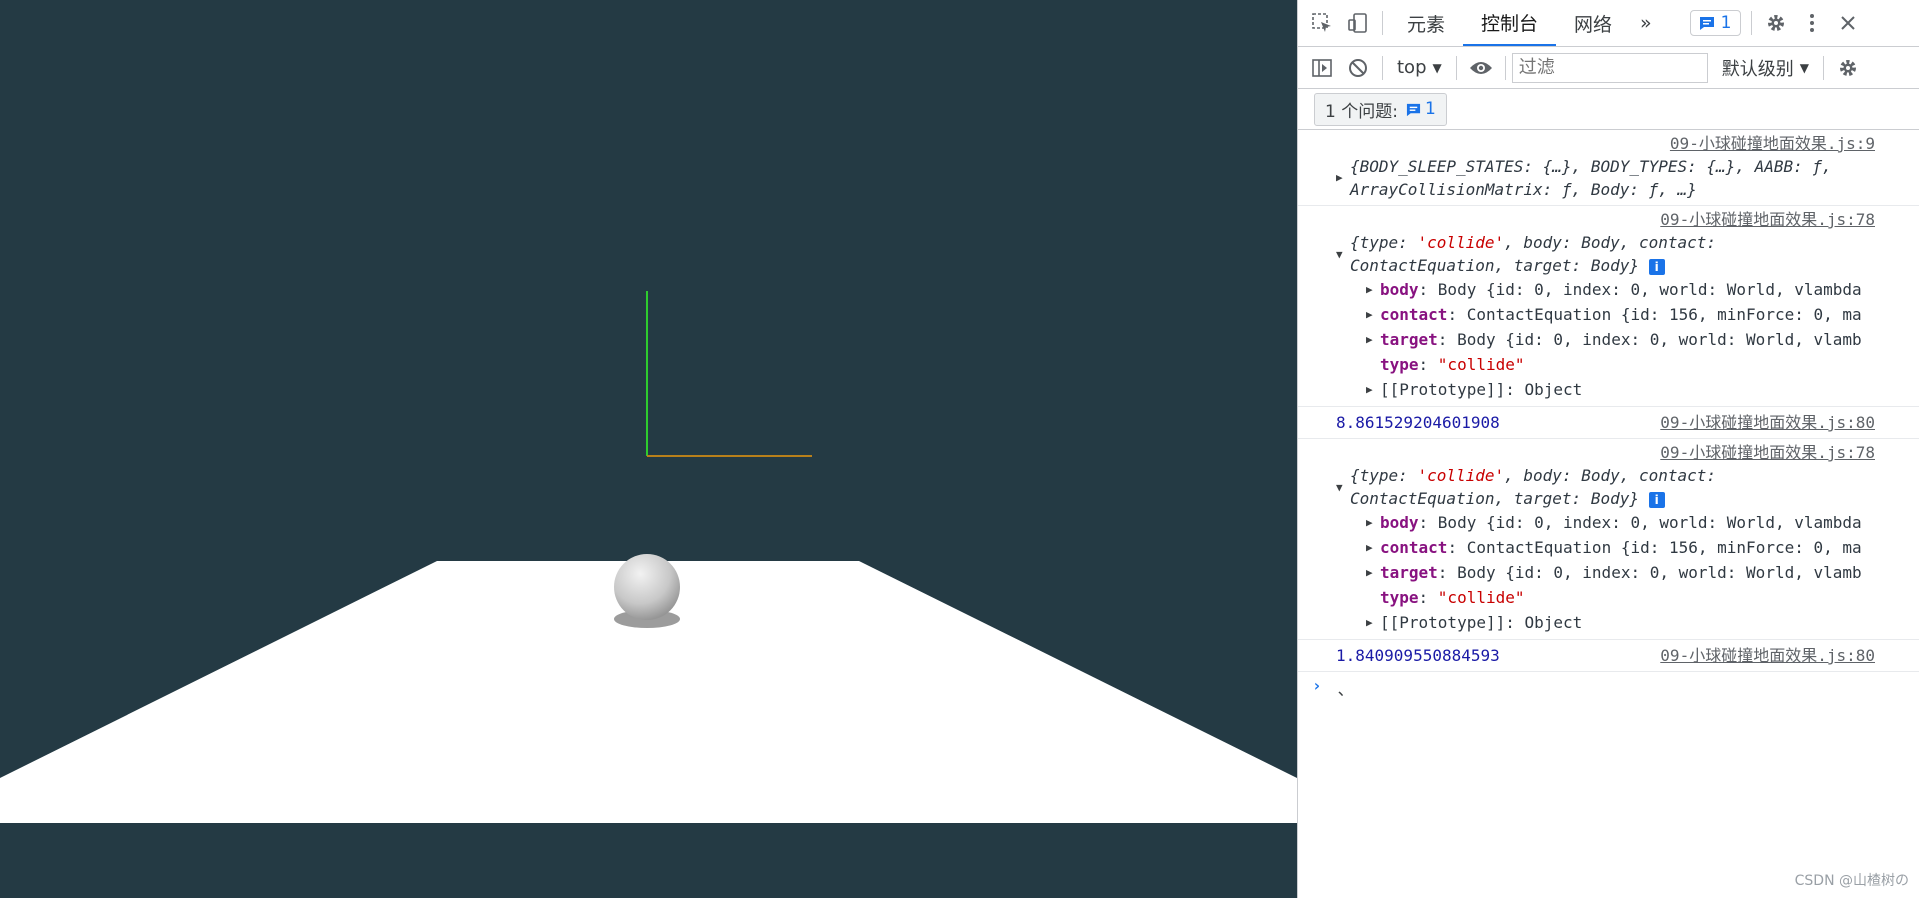 The width and height of the screenshot is (1919, 898). What do you see at coordinates (1399, 289) in the screenshot?
I see `property-key: body` at bounding box center [1399, 289].